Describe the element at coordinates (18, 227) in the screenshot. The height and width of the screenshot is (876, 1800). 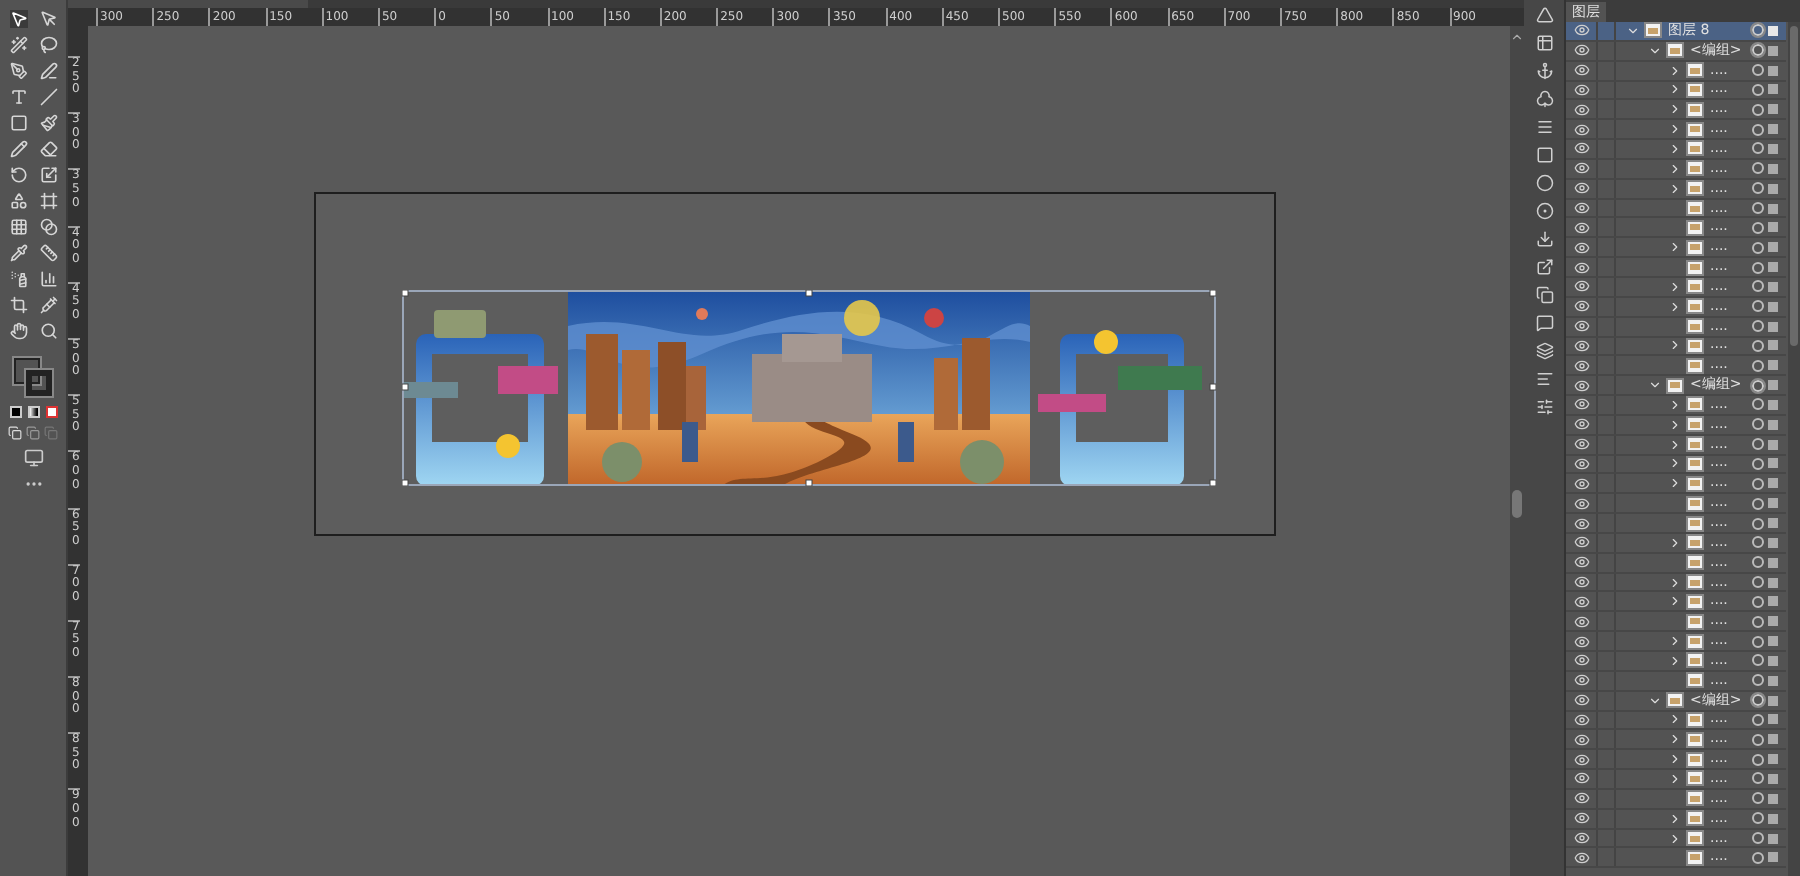
I see `grid-tool-icon` at that location.